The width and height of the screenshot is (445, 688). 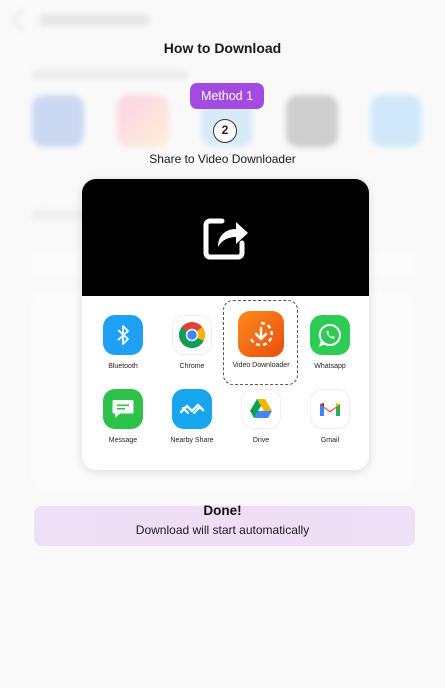 What do you see at coordinates (222, 510) in the screenshot?
I see `done-title: Done!` at bounding box center [222, 510].